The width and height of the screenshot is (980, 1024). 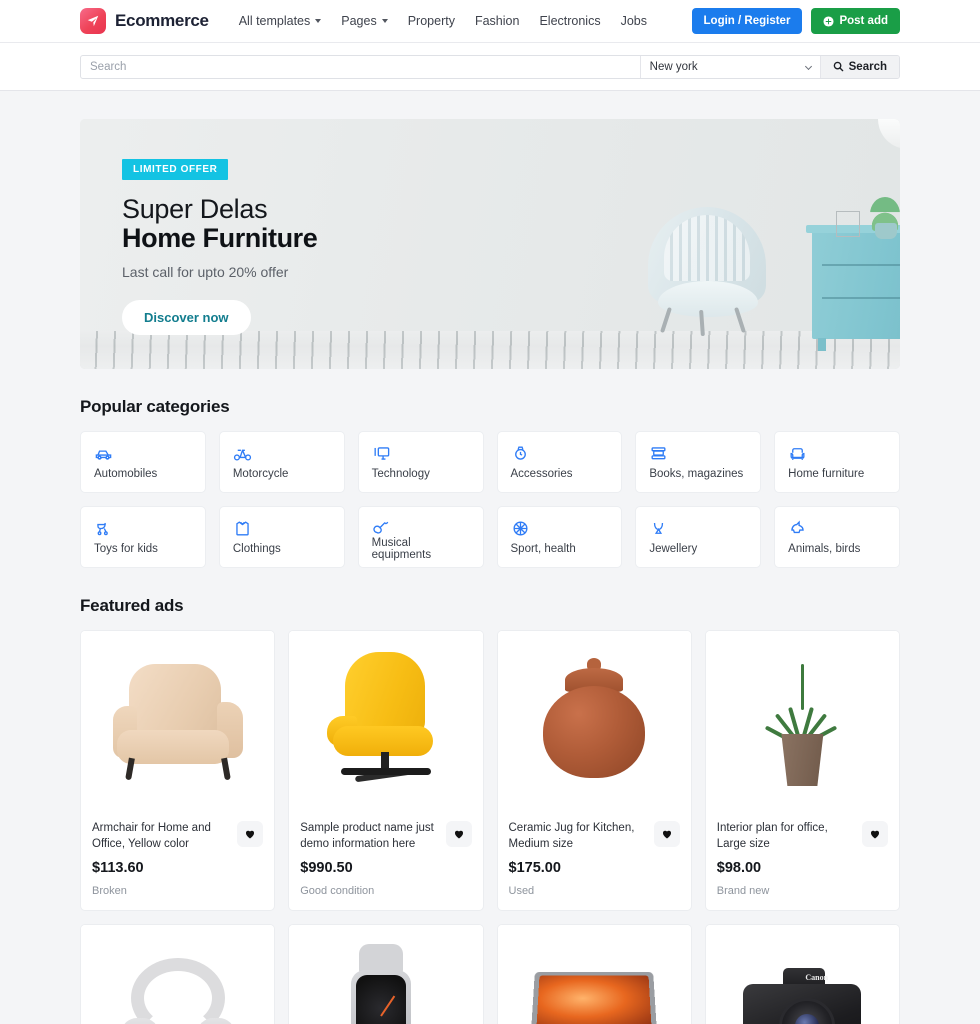 I want to click on product-card: Canon, so click(x=802, y=974).